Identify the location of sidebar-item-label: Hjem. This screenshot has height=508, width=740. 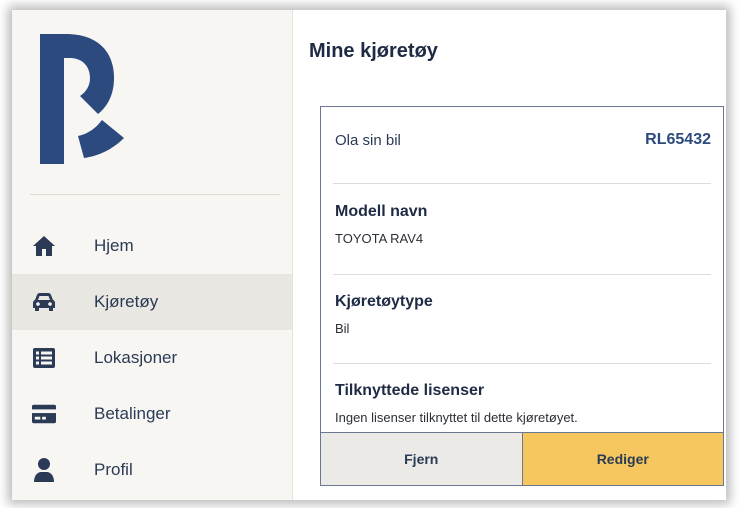
(114, 245).